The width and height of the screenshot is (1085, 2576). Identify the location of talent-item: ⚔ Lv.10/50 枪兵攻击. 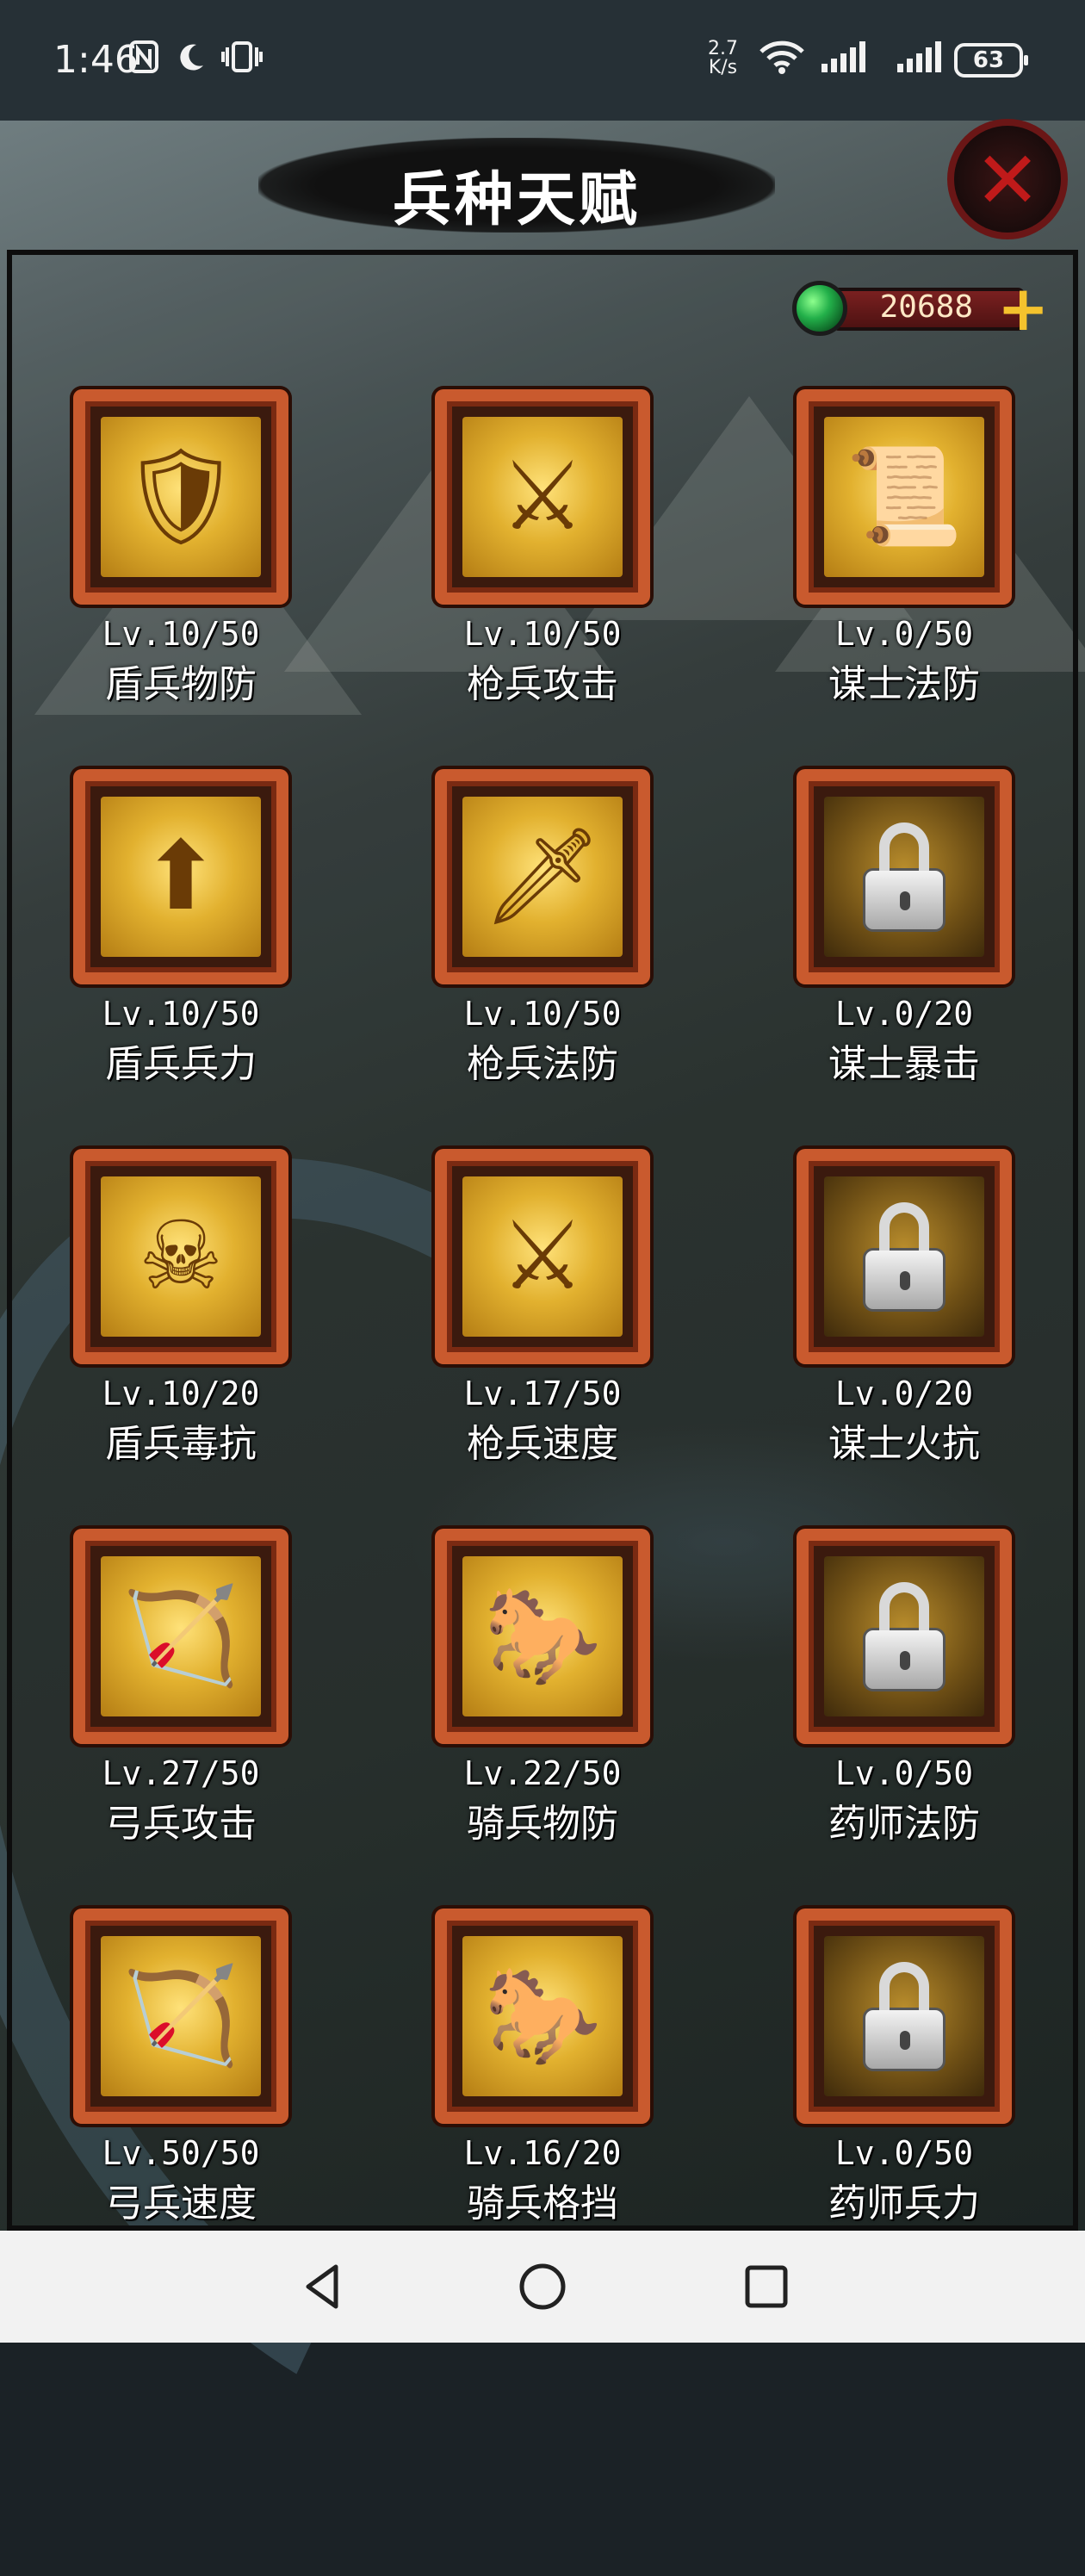
(542, 553).